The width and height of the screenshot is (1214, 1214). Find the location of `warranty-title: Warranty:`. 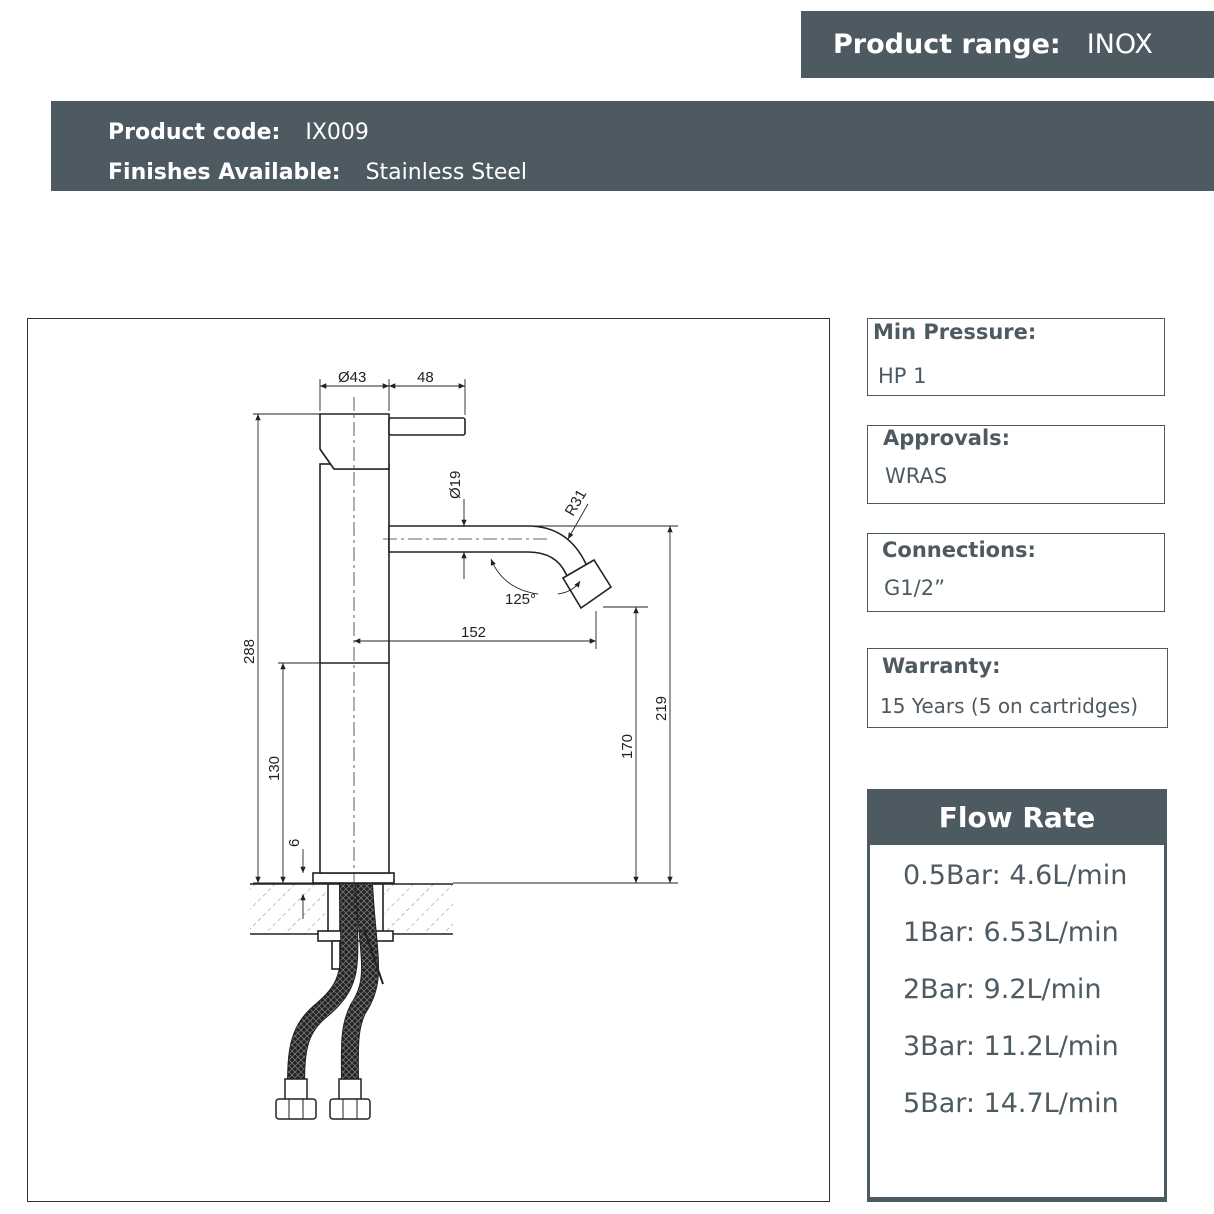

warranty-title: Warranty: is located at coordinates (941, 666).